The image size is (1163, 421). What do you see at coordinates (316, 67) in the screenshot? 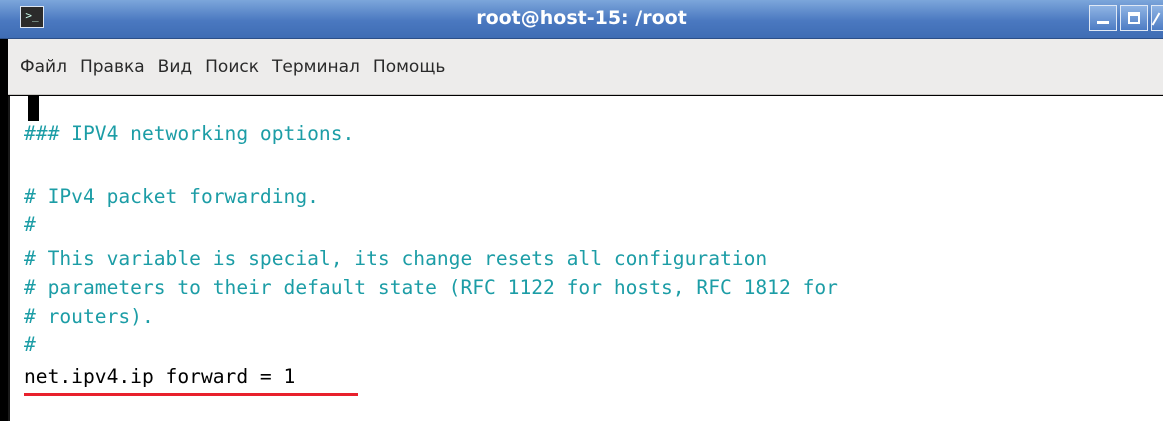
I see `menu-terminal: Терминал` at bounding box center [316, 67].